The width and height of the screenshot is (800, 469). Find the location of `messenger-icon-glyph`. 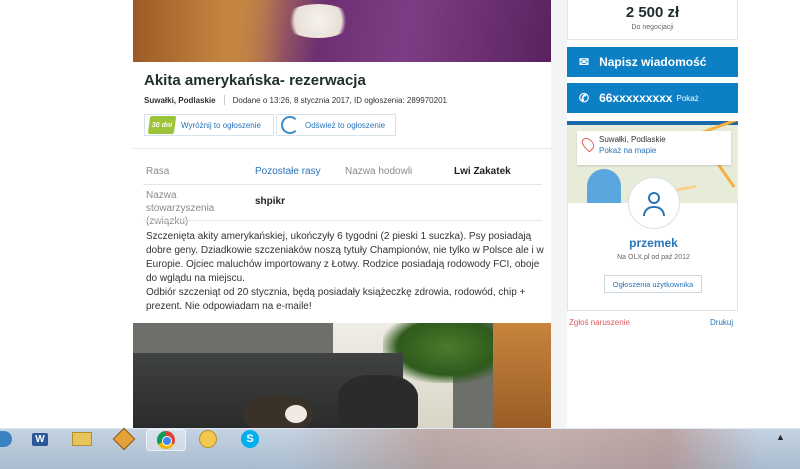

messenger-icon-glyph is located at coordinates (208, 439).